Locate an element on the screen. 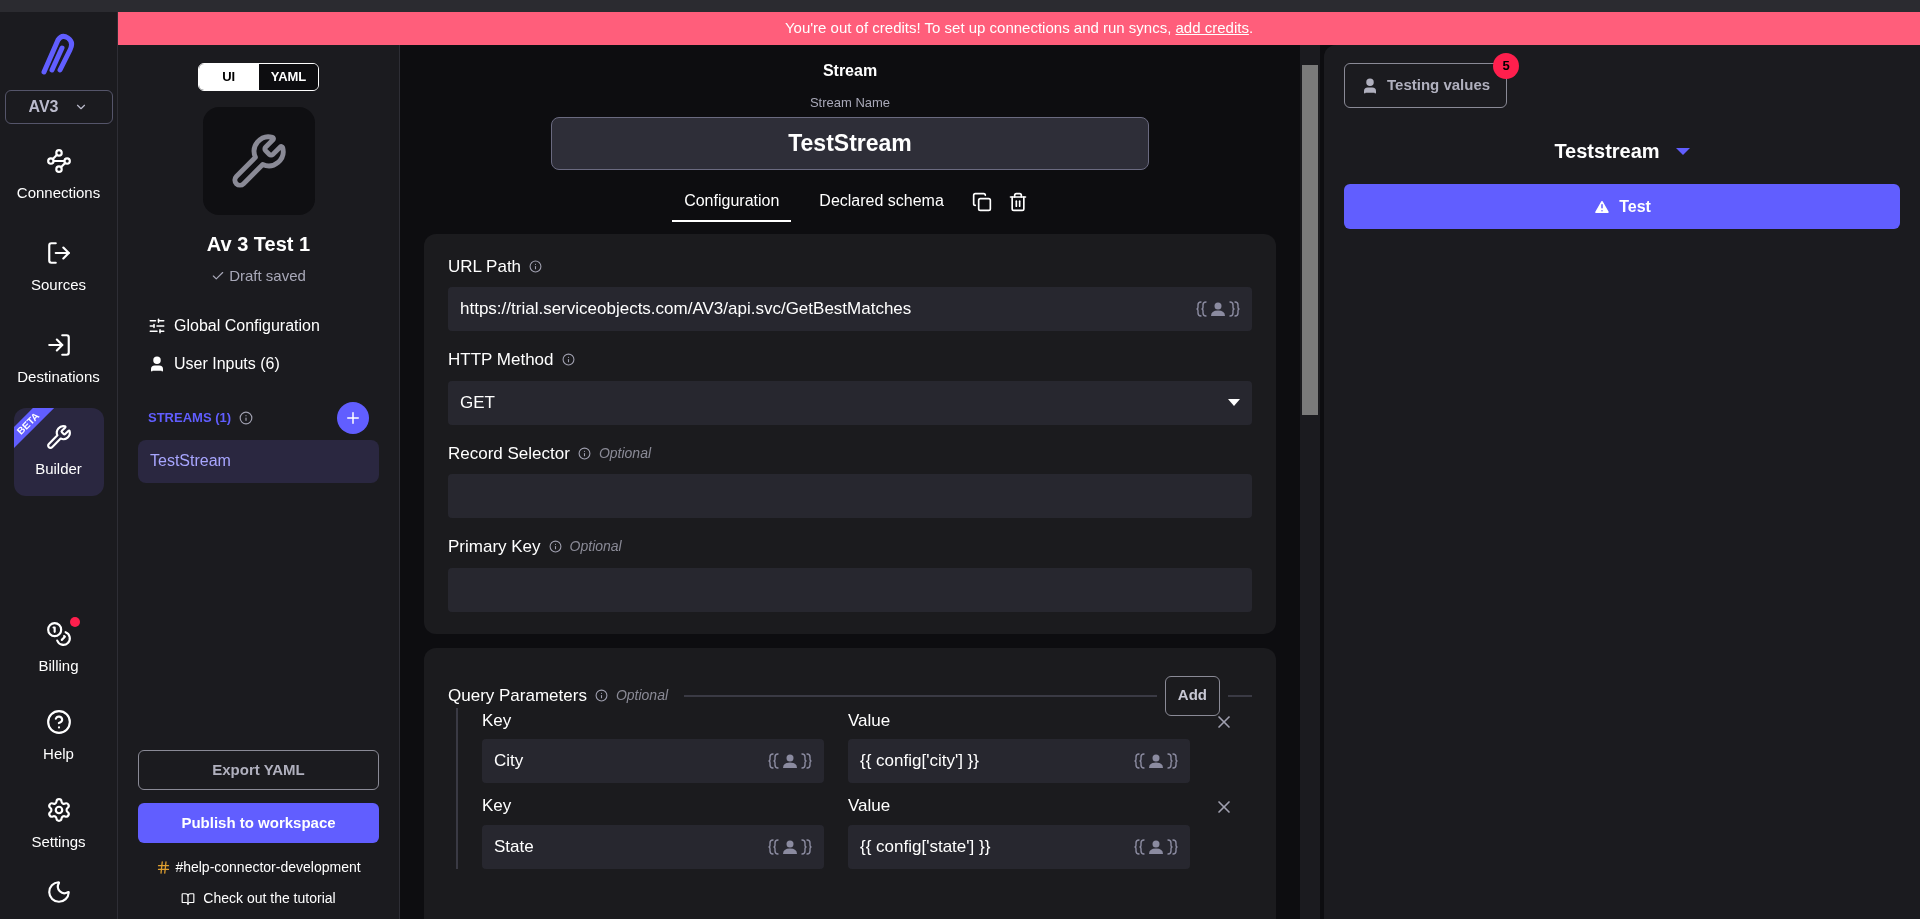  nav-item: Sources is located at coordinates (58, 268).